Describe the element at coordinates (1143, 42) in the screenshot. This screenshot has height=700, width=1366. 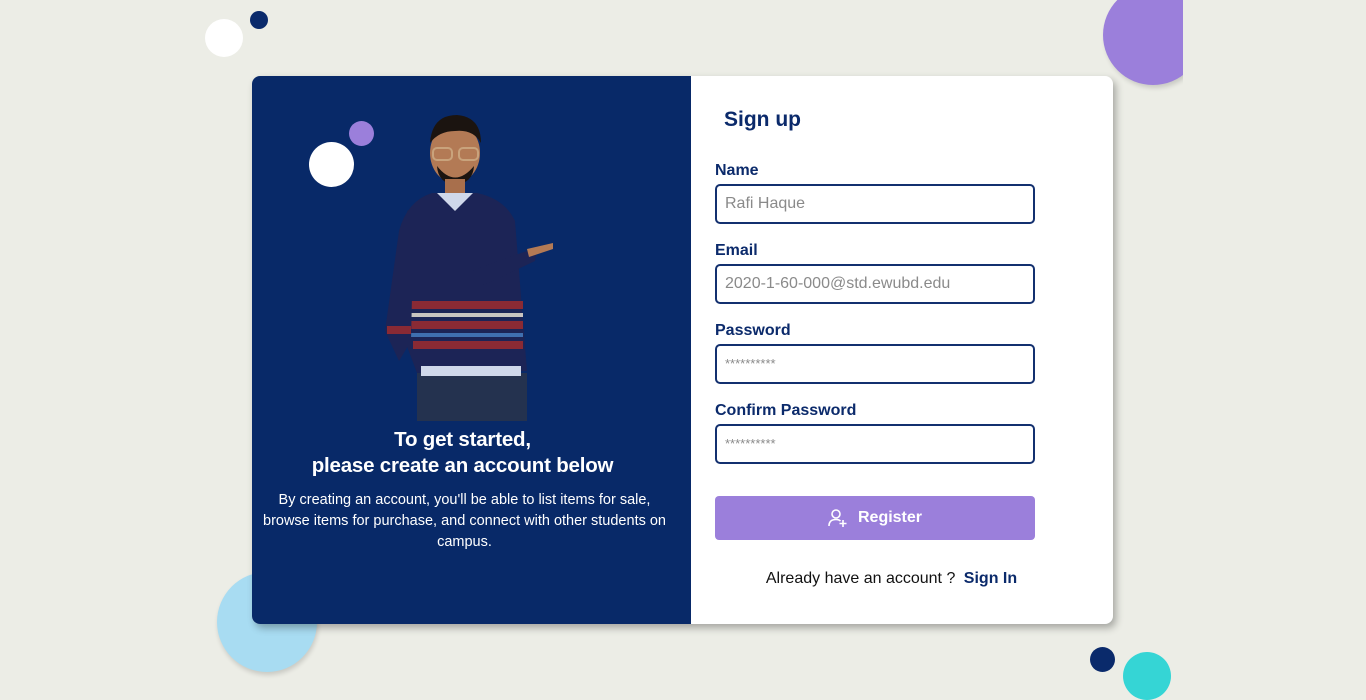
I see `decor-circle-purple` at that location.